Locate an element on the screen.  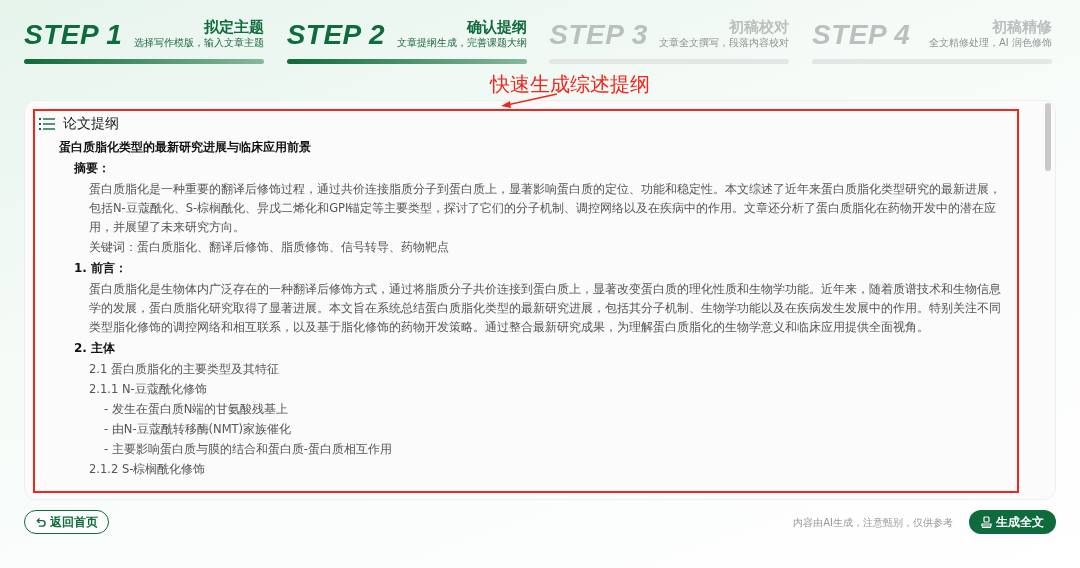
section-heading: 摘要： is located at coordinates (92, 168).